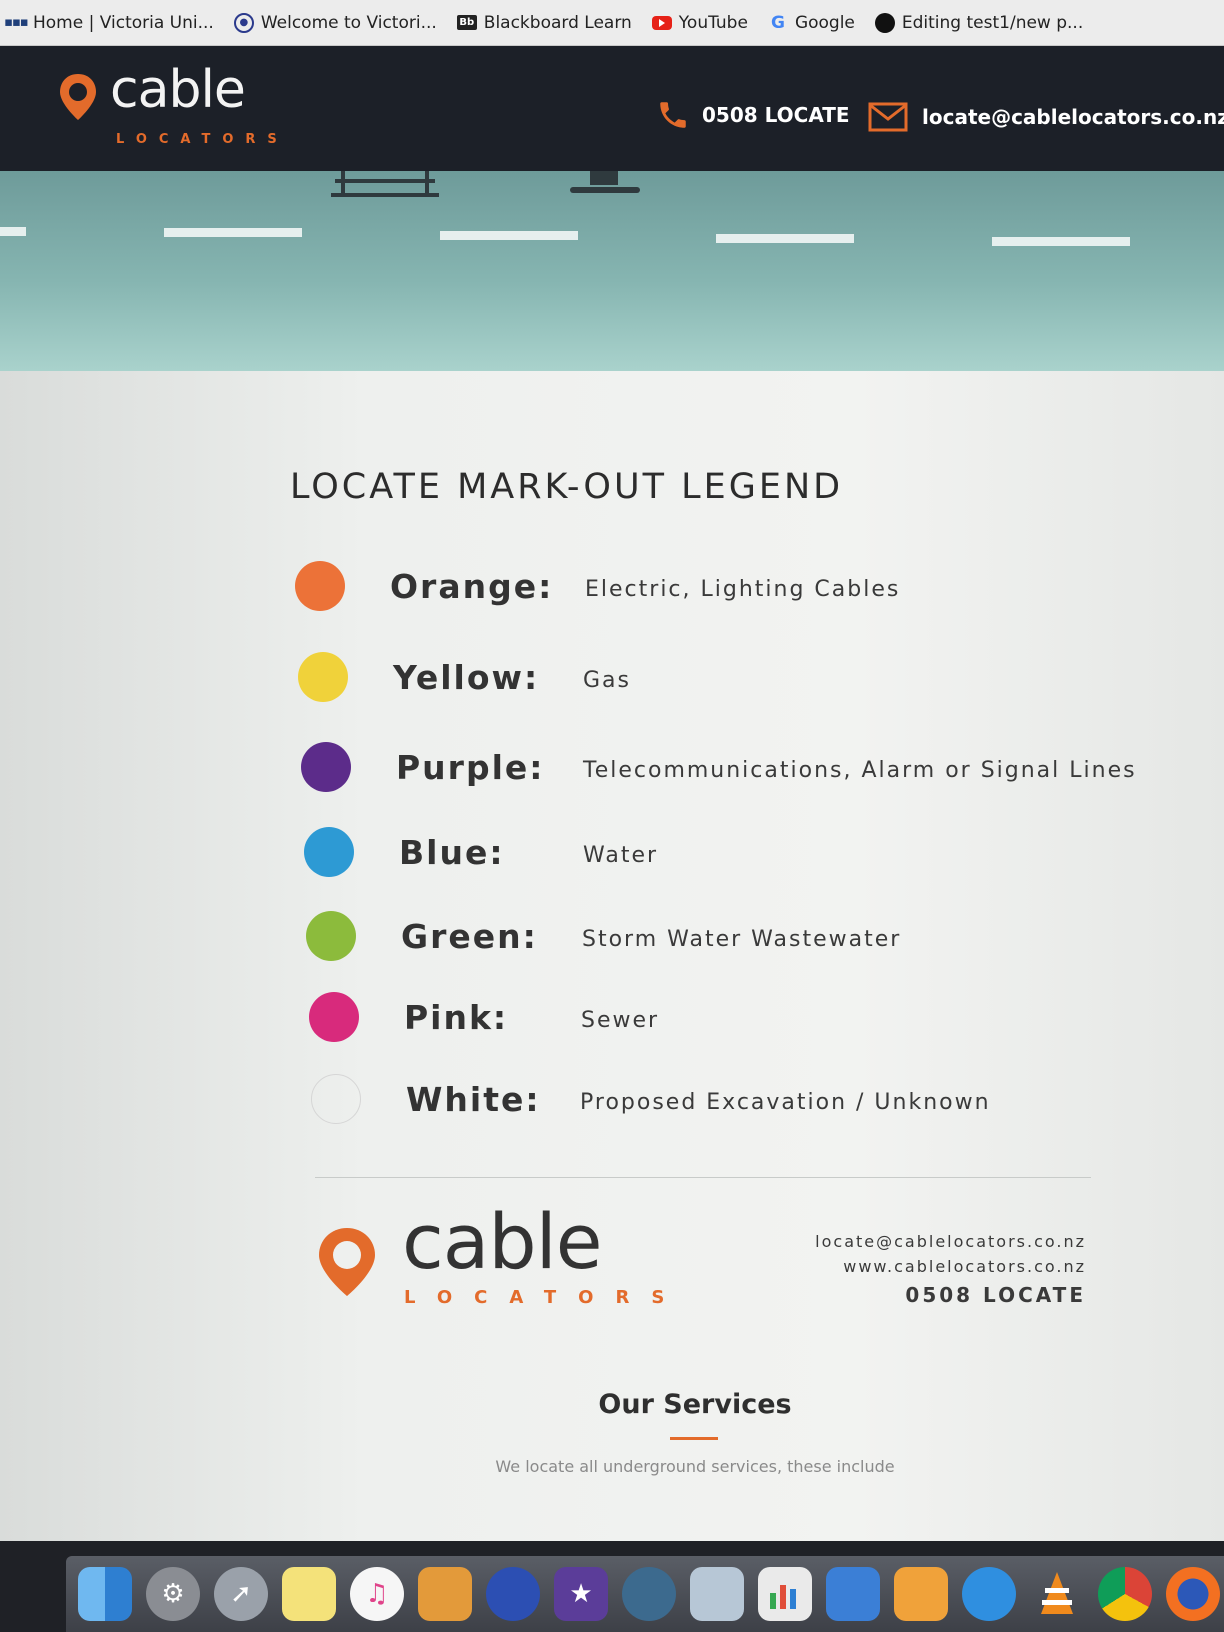  I want to click on legend-title: LOCATE MARK-OUT LEGEND, so click(567, 487).